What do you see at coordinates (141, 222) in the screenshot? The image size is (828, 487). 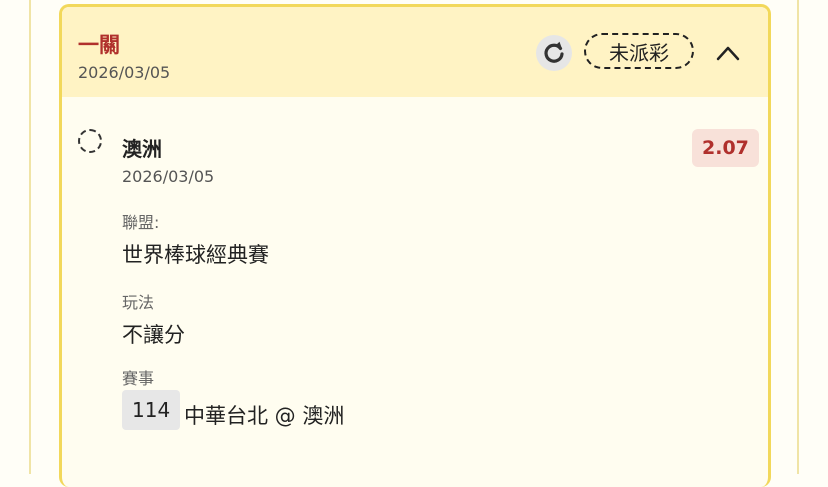 I see `league-label: 聯盟:` at bounding box center [141, 222].